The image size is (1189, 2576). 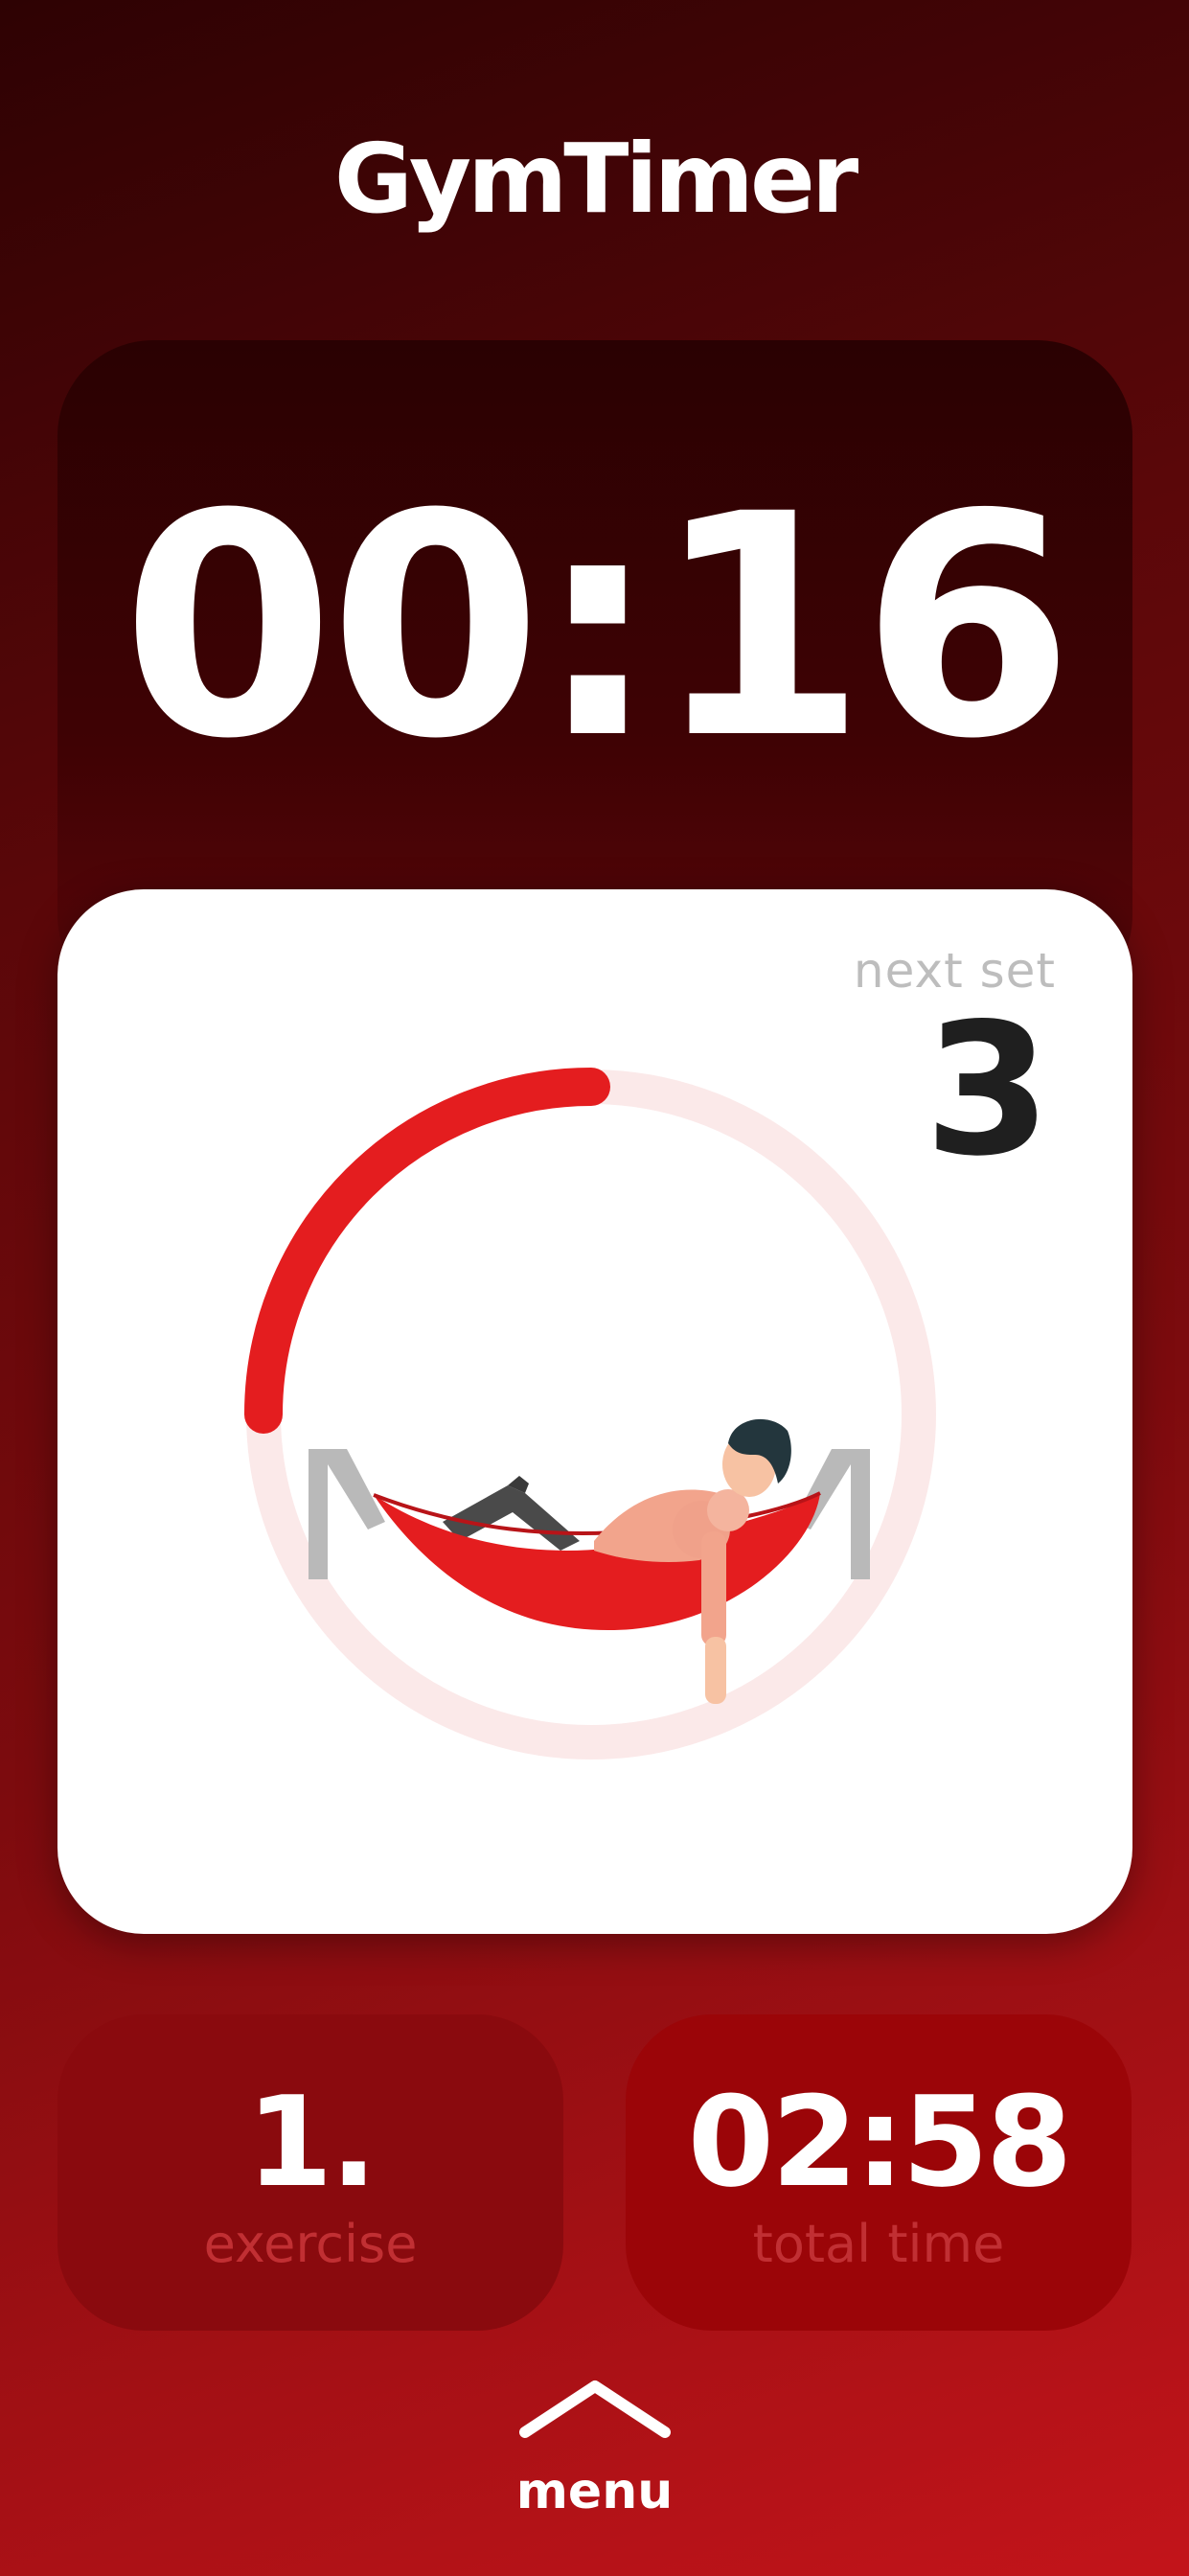 What do you see at coordinates (595, 179) in the screenshot?
I see `app-title: GymTimer` at bounding box center [595, 179].